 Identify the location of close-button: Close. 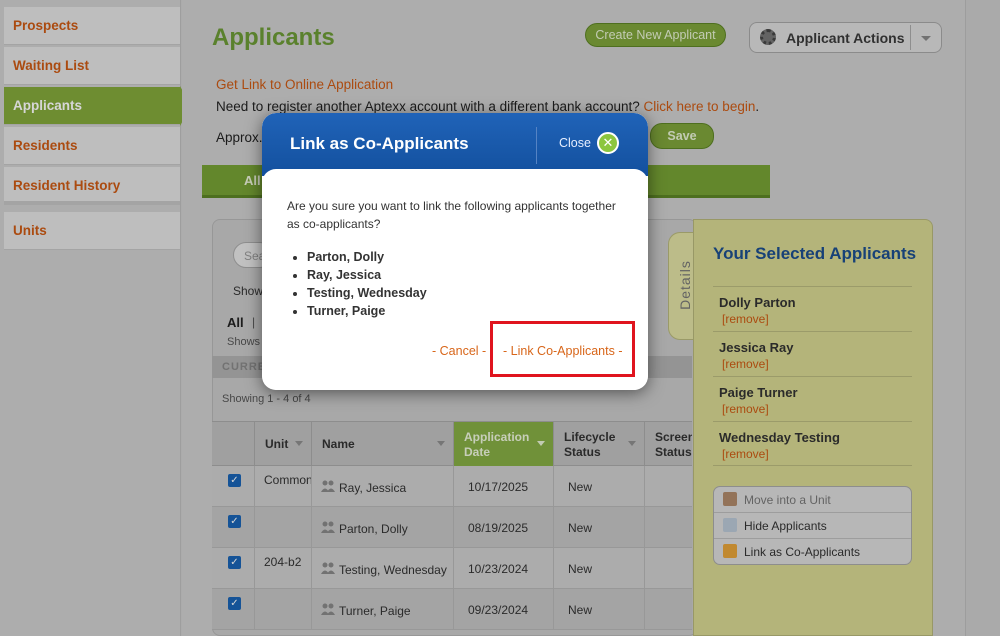
(575, 143).